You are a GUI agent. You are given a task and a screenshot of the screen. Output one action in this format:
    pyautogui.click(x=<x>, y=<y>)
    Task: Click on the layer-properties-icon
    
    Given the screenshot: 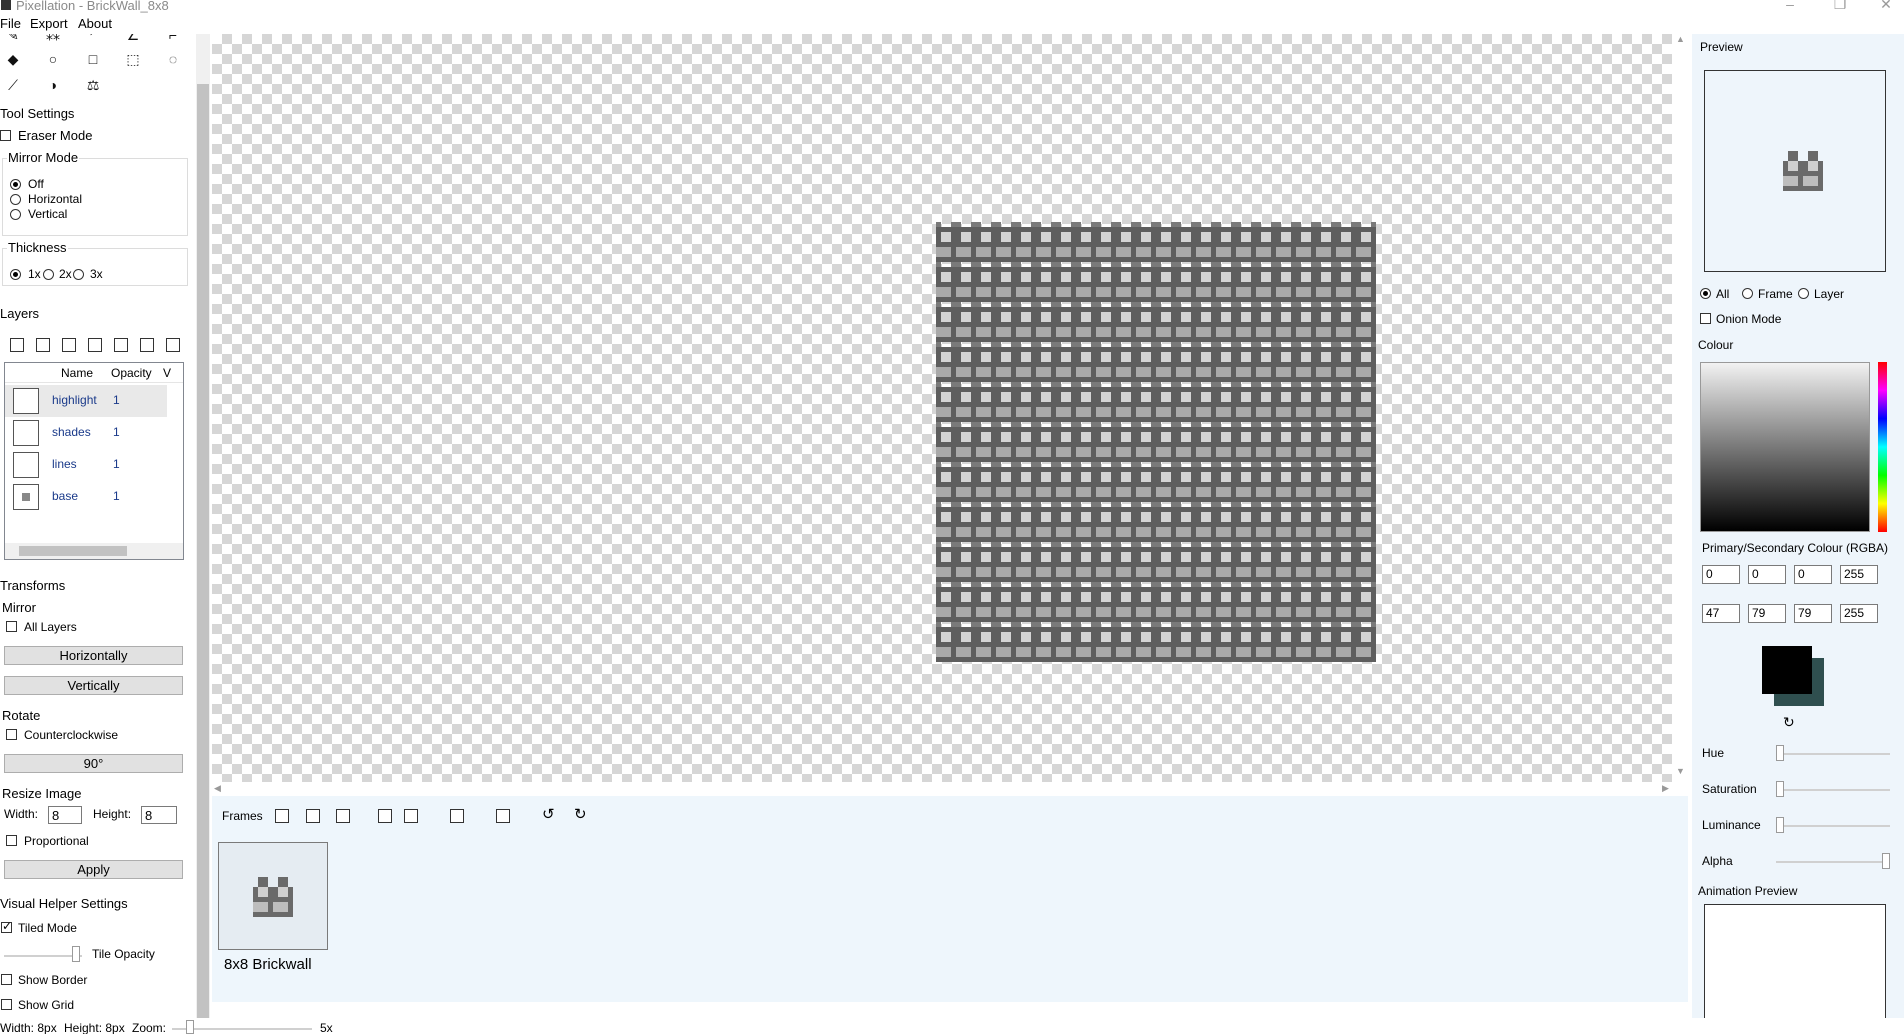 What is the action you would take?
    pyautogui.click(x=173, y=345)
    